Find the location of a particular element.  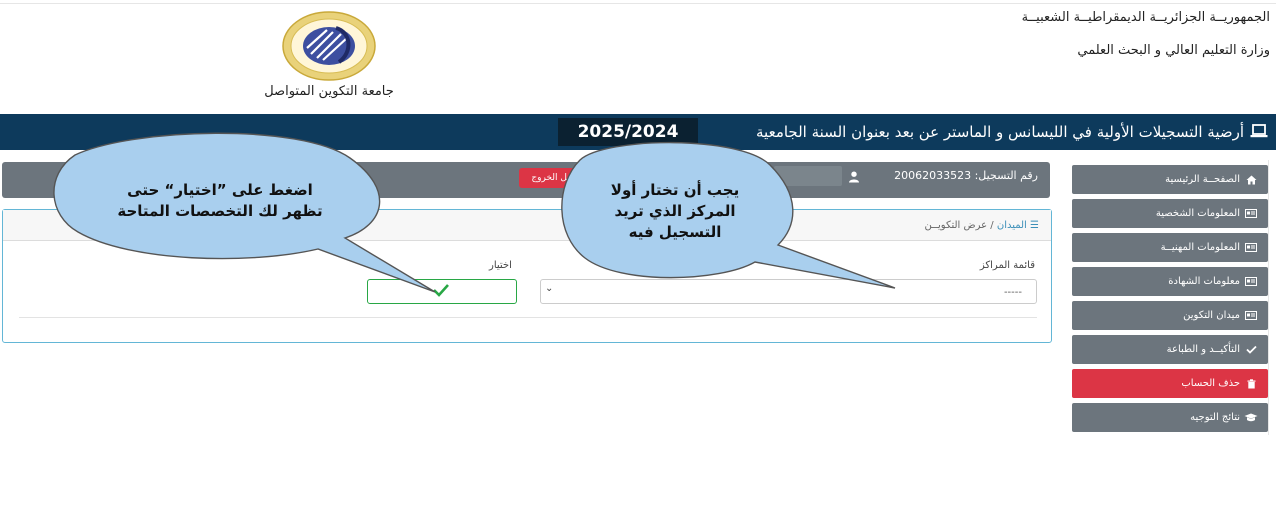

callout-left-line1: اضغط على ”اختيار“ حتى is located at coordinates (220, 190).